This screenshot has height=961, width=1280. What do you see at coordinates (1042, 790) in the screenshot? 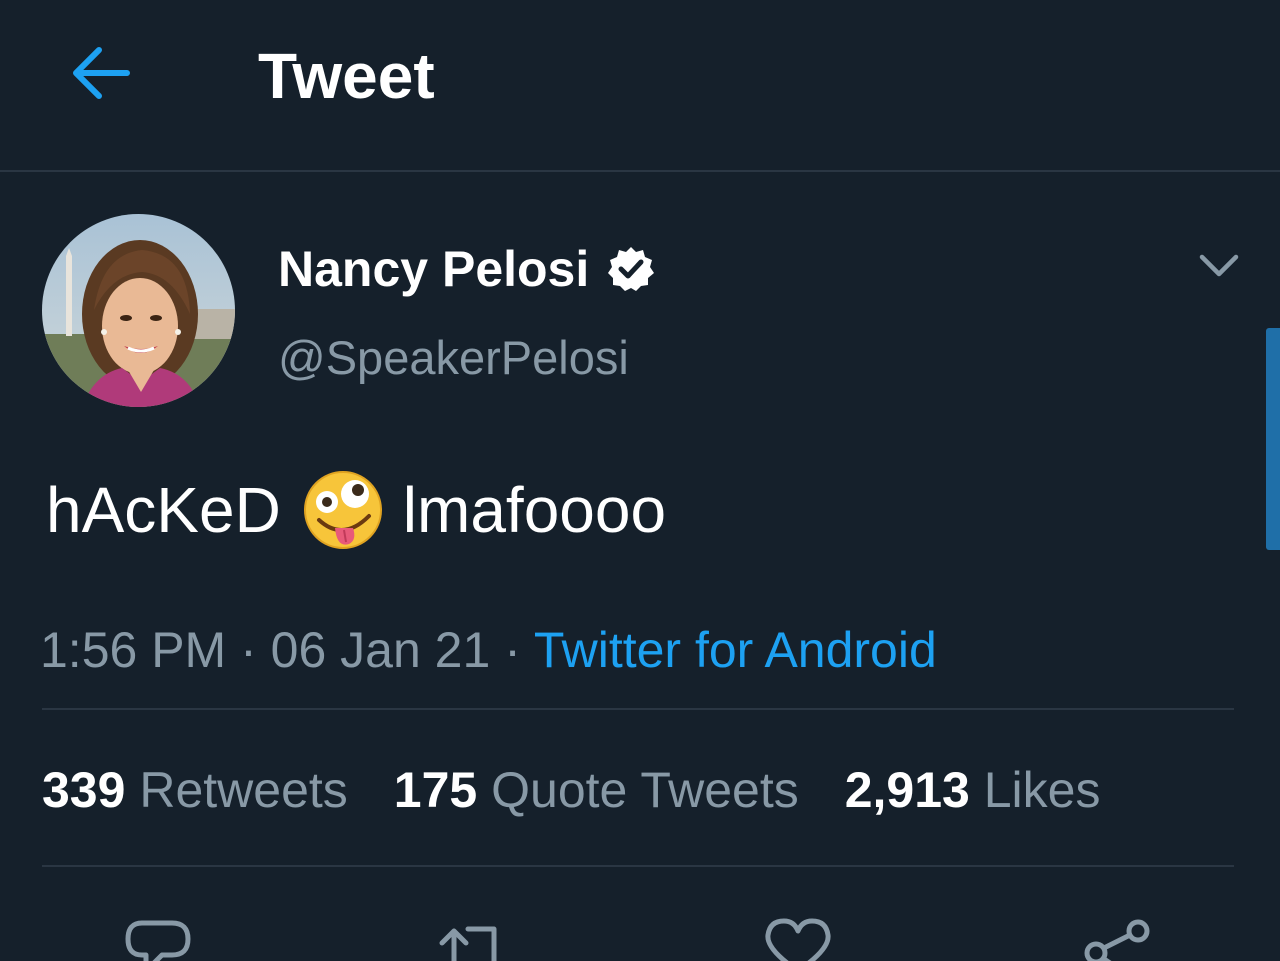
I see `likes-label: Likes` at bounding box center [1042, 790].